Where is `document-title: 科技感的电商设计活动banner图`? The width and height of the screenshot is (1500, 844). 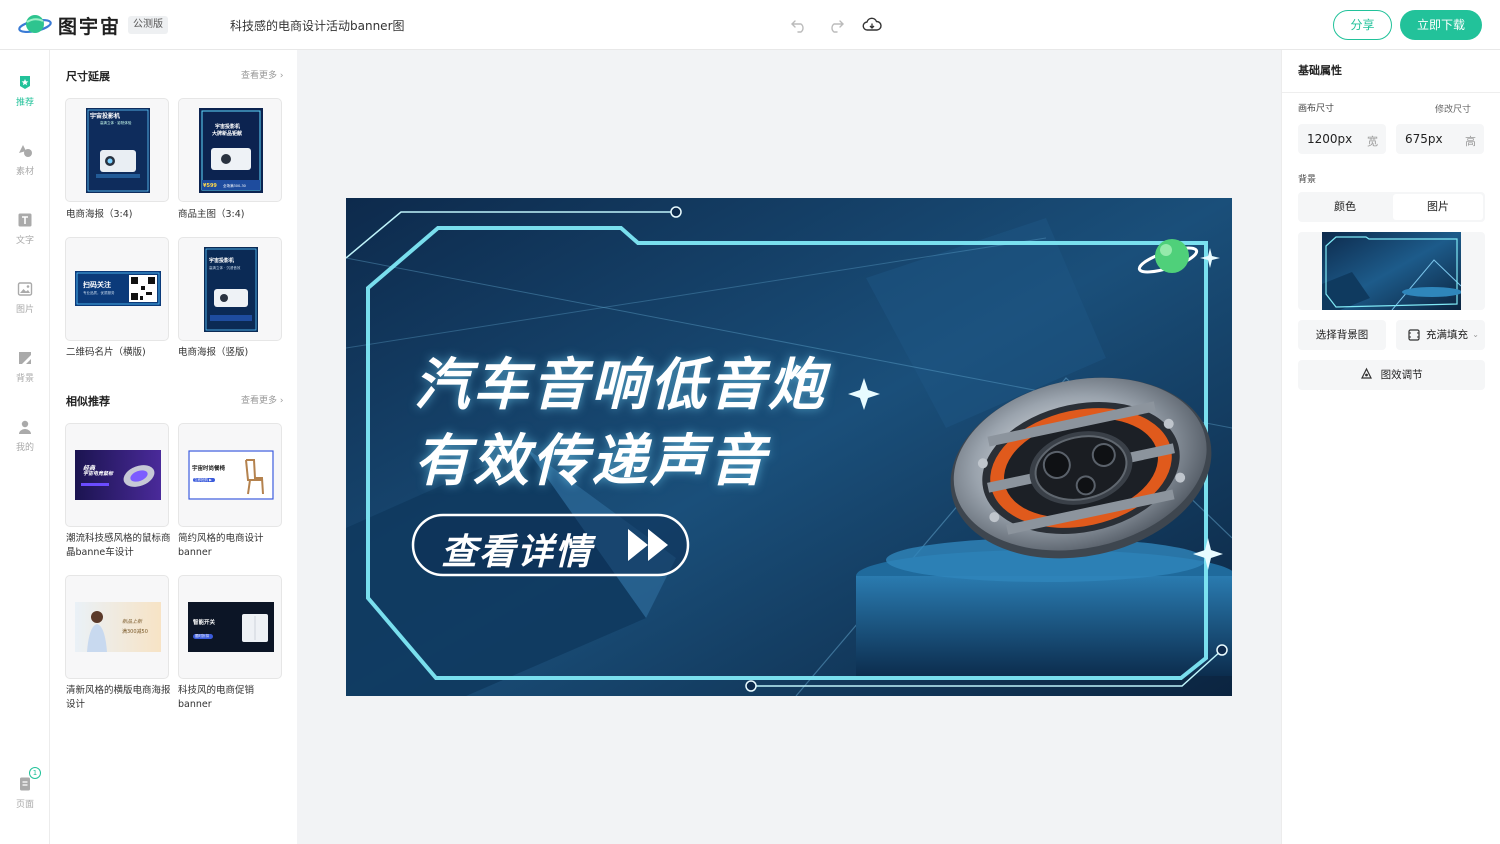
document-title: 科技感的电商设计活动banner图 is located at coordinates (317, 25).